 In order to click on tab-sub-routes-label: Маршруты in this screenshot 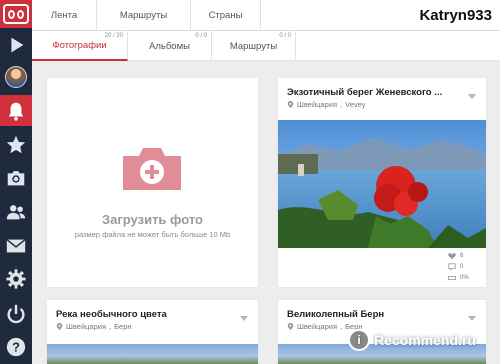, I will do `click(253, 46)`.